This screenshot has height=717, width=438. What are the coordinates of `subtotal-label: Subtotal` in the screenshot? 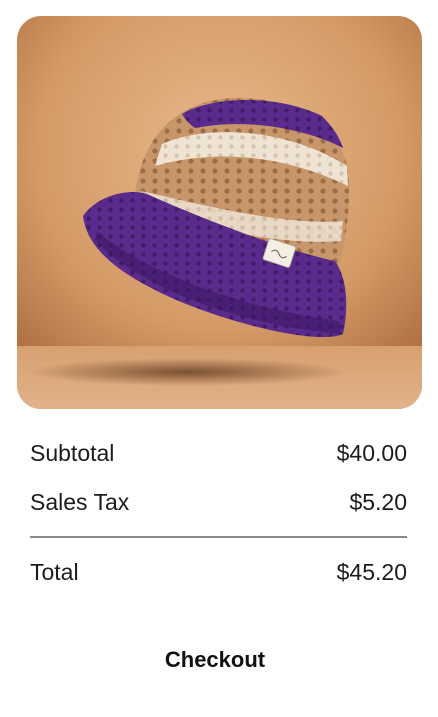 It's located at (72, 453).